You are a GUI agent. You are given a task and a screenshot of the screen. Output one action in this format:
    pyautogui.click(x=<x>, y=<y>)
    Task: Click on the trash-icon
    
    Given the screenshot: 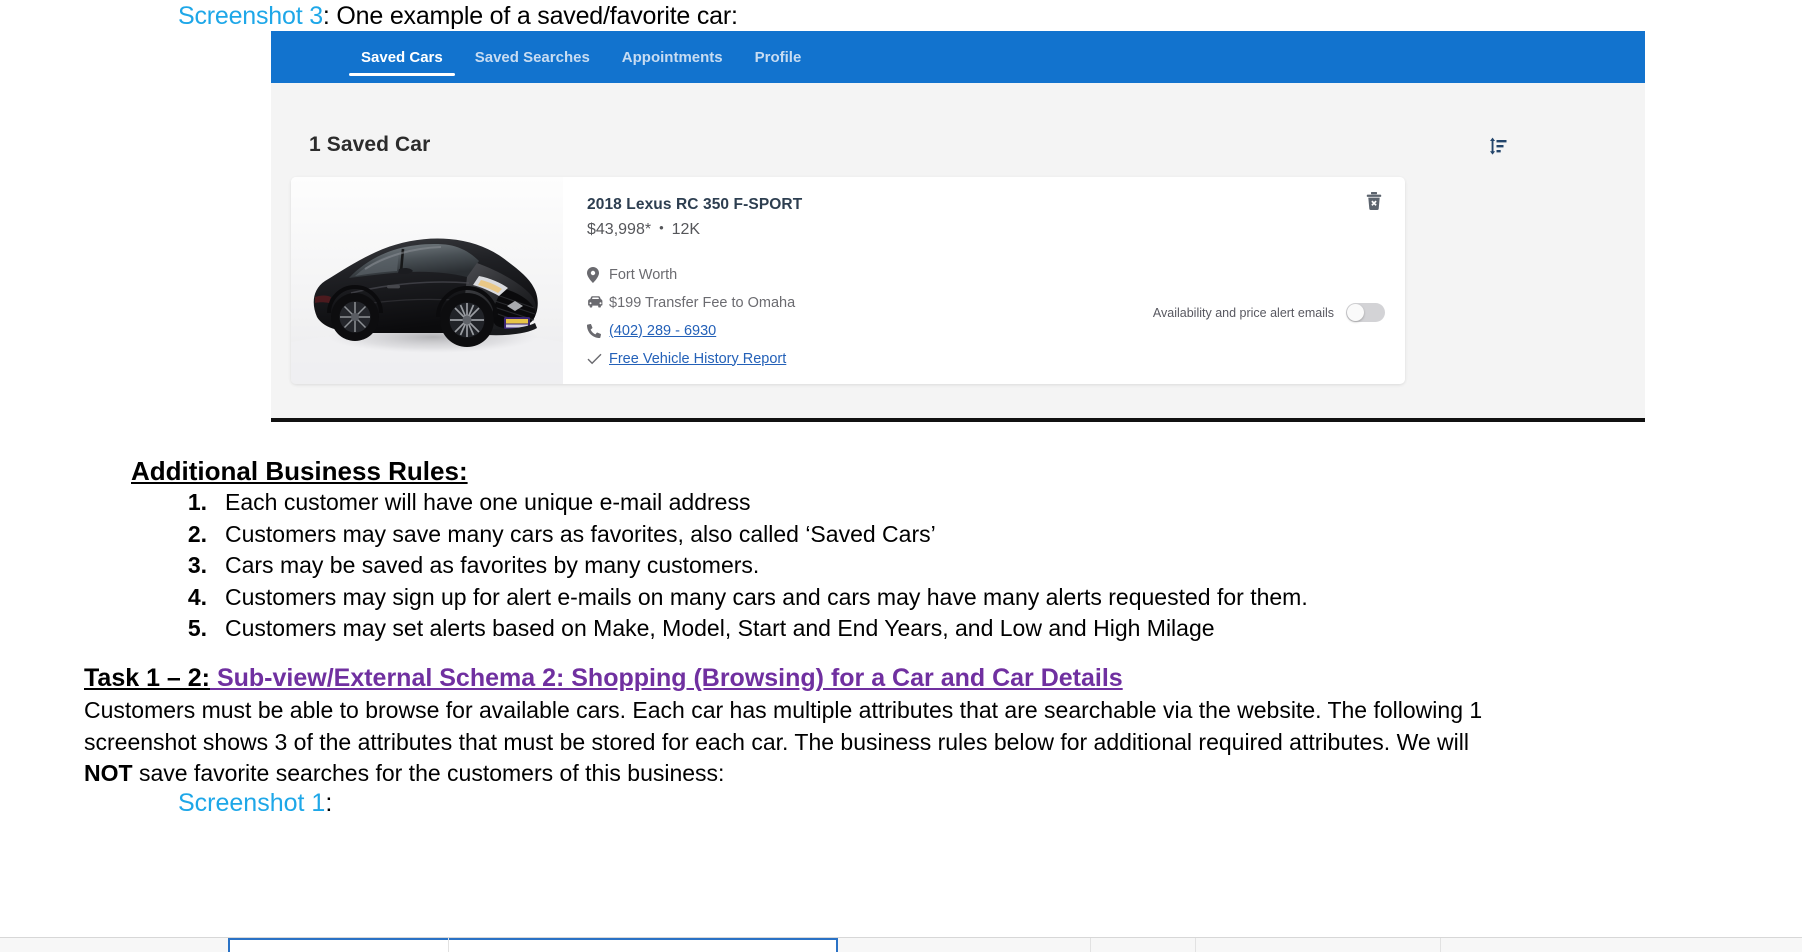 What is the action you would take?
    pyautogui.click(x=1374, y=201)
    